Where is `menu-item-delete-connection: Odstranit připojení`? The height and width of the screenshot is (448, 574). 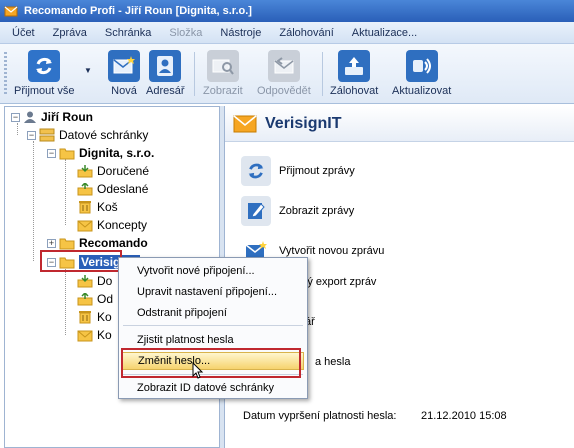 menu-item-delete-connection: Odstranit připojení is located at coordinates (213, 313).